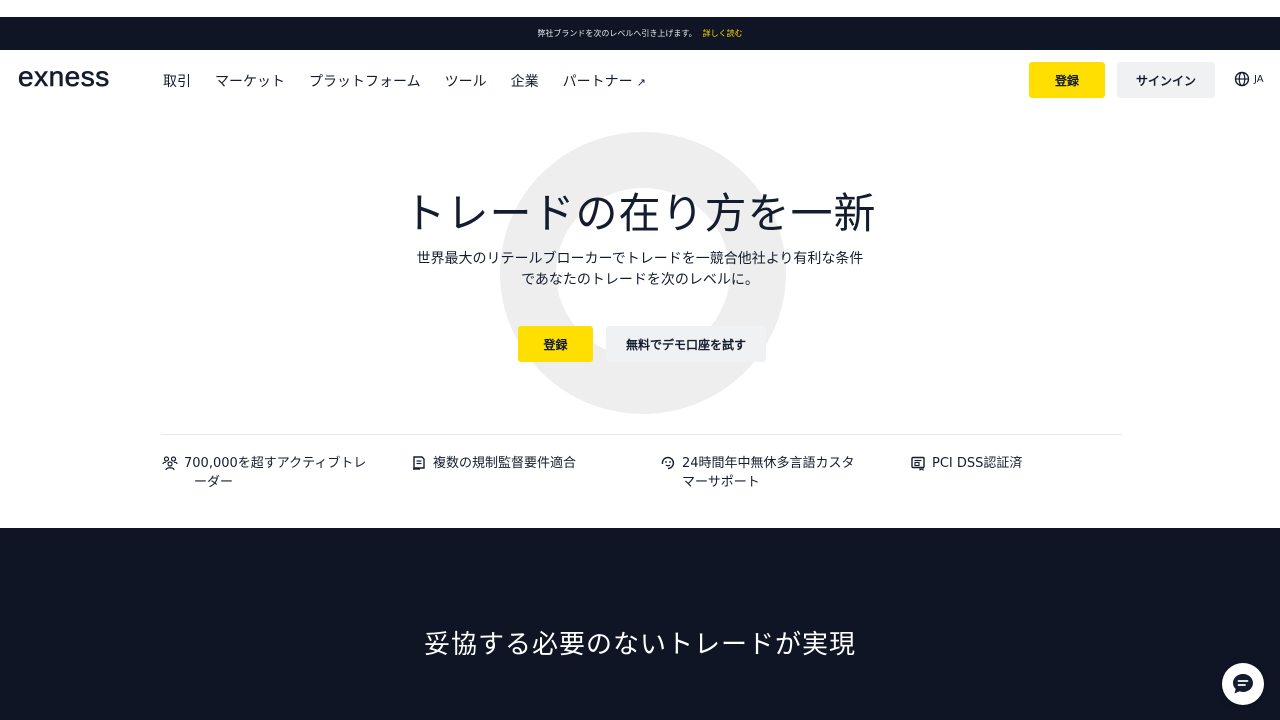  Describe the element at coordinates (177, 81) in the screenshot. I see `nav-item-trading: 取引` at that location.